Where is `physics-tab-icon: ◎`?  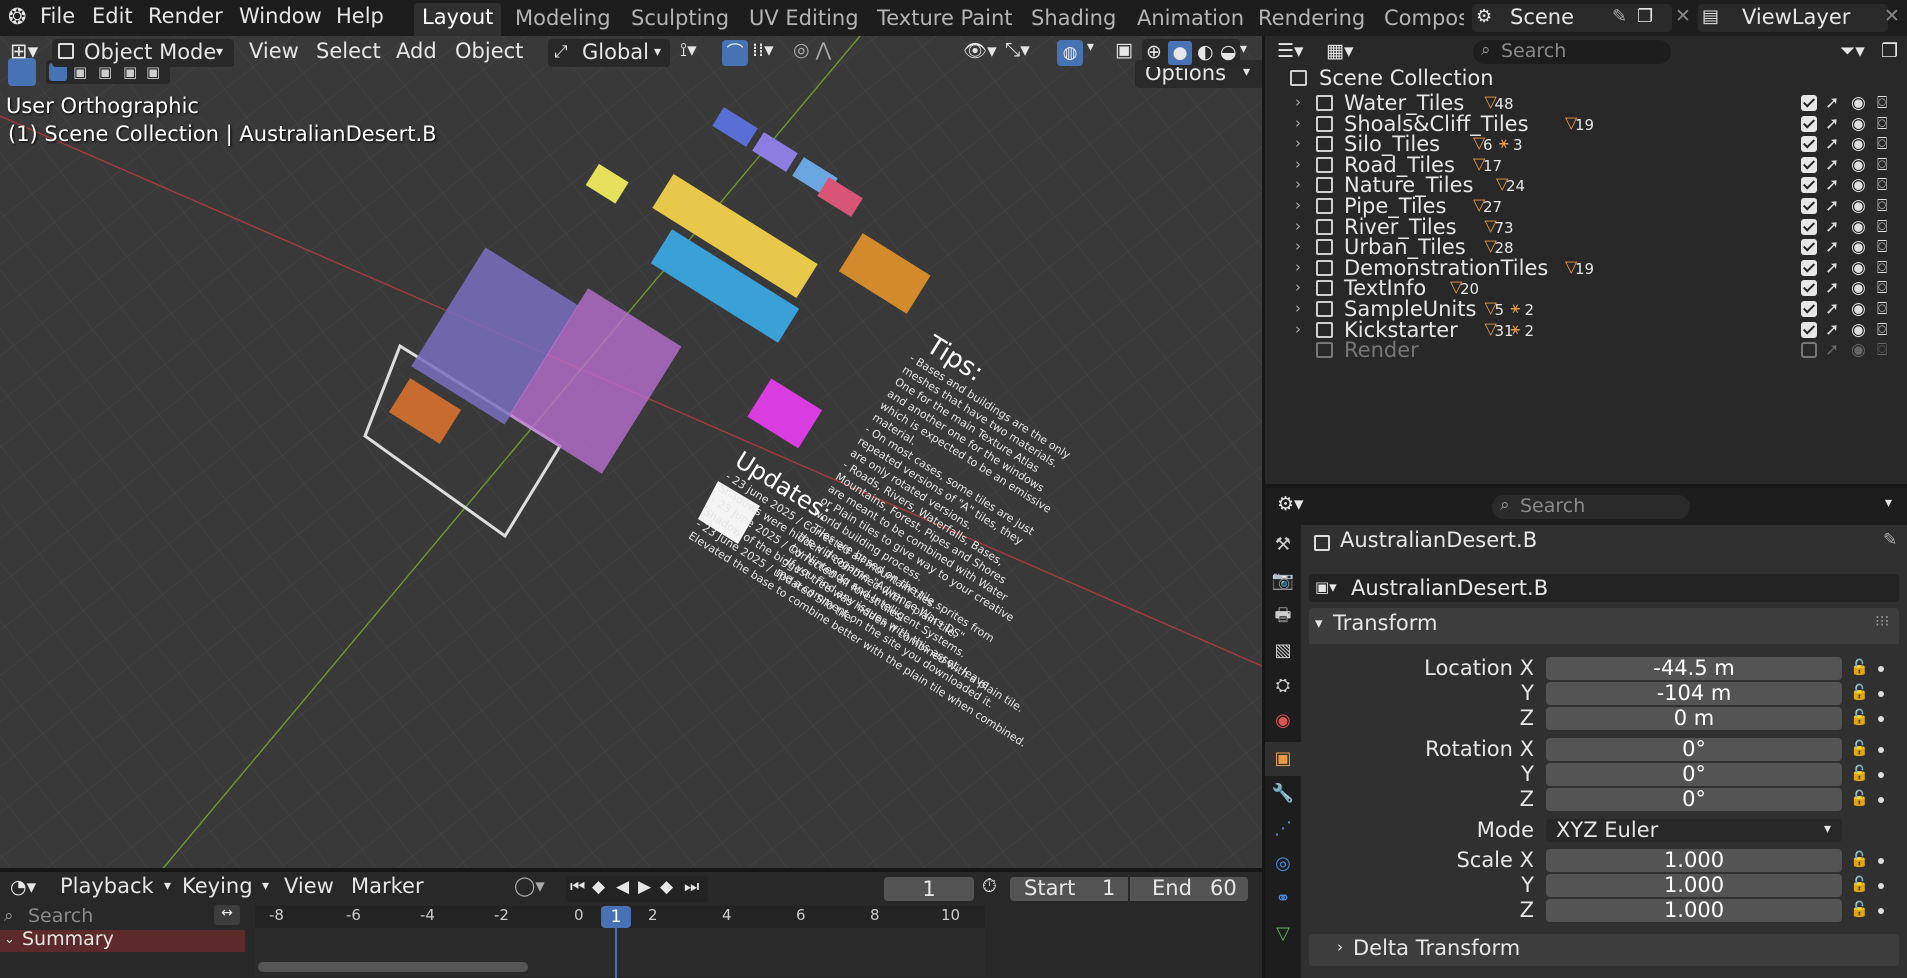 physics-tab-icon: ◎ is located at coordinates (1283, 864).